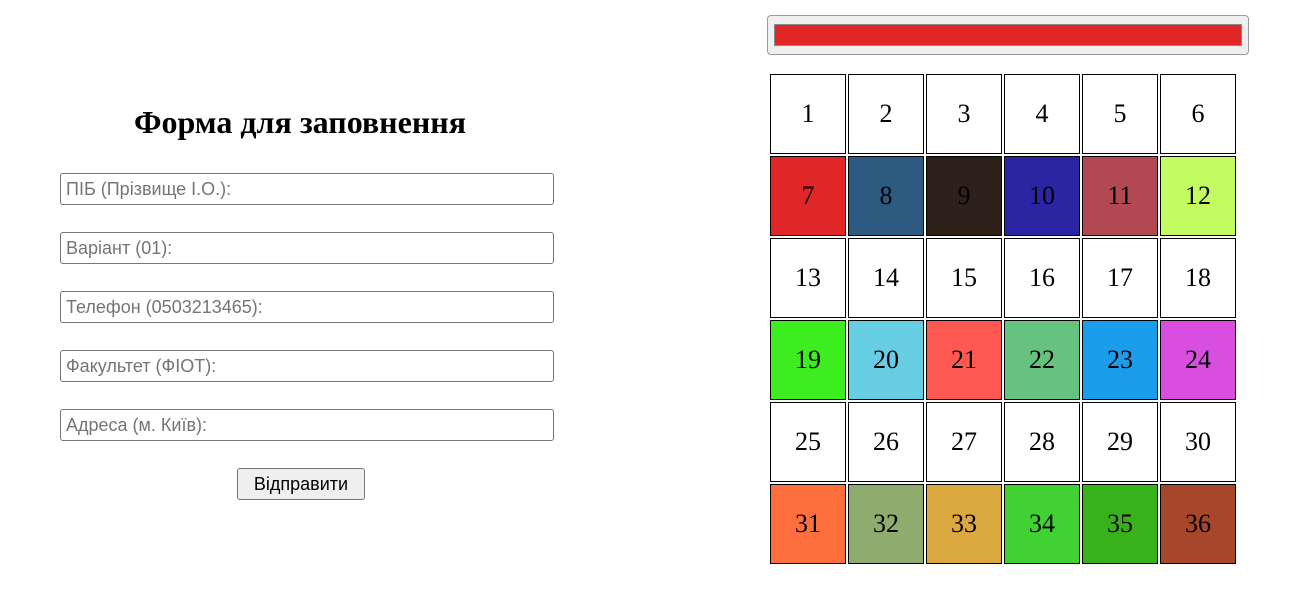 This screenshot has width=1299, height=598. I want to click on grid-cell: 17, so click(1120, 278).